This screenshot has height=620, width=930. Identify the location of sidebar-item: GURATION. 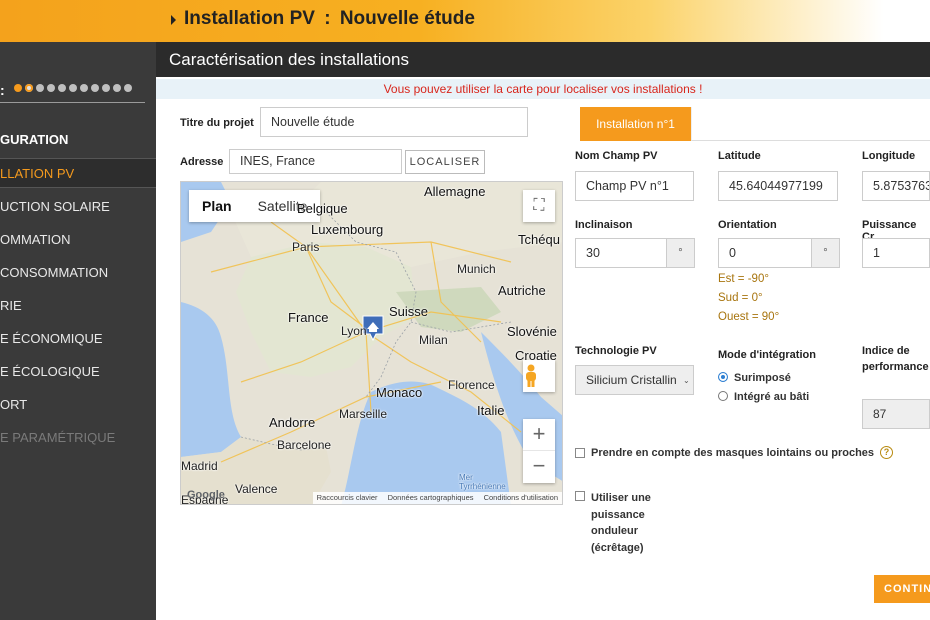
(78, 140).